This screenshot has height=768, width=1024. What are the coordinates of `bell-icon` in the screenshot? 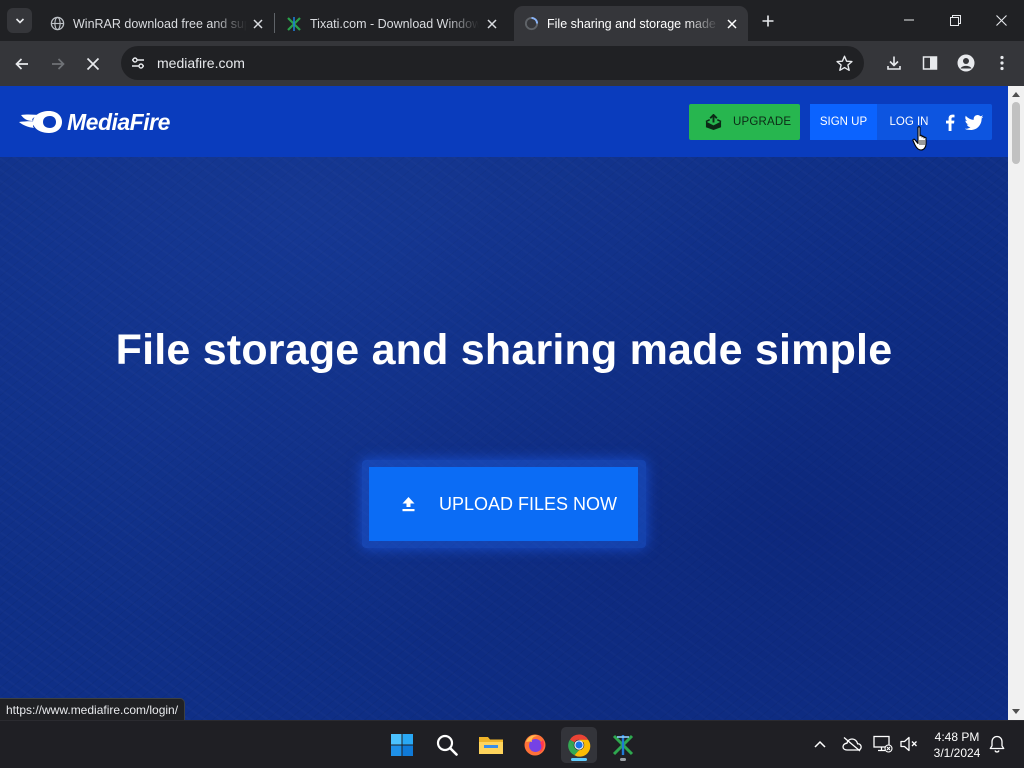 It's located at (997, 744).